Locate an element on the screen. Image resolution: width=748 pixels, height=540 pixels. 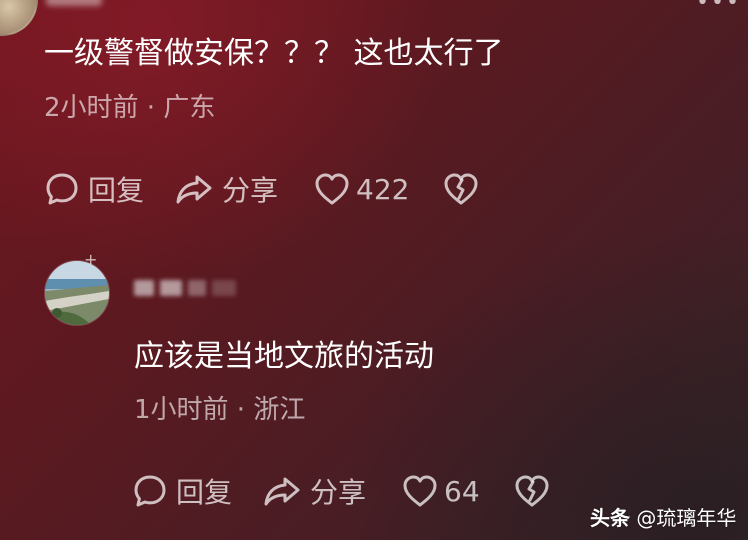
watermark-handle: @琉璃年华 is located at coordinates (686, 518).